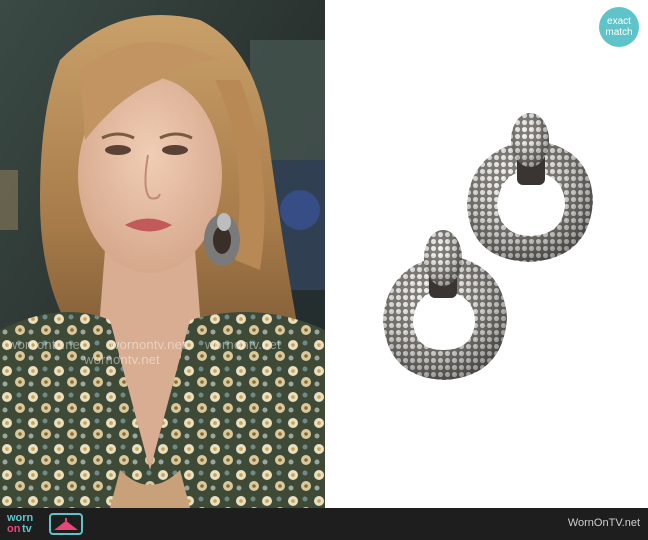  Describe the element at coordinates (603, 523) in the screenshot. I see `site-url: WornOnTV.net` at that location.